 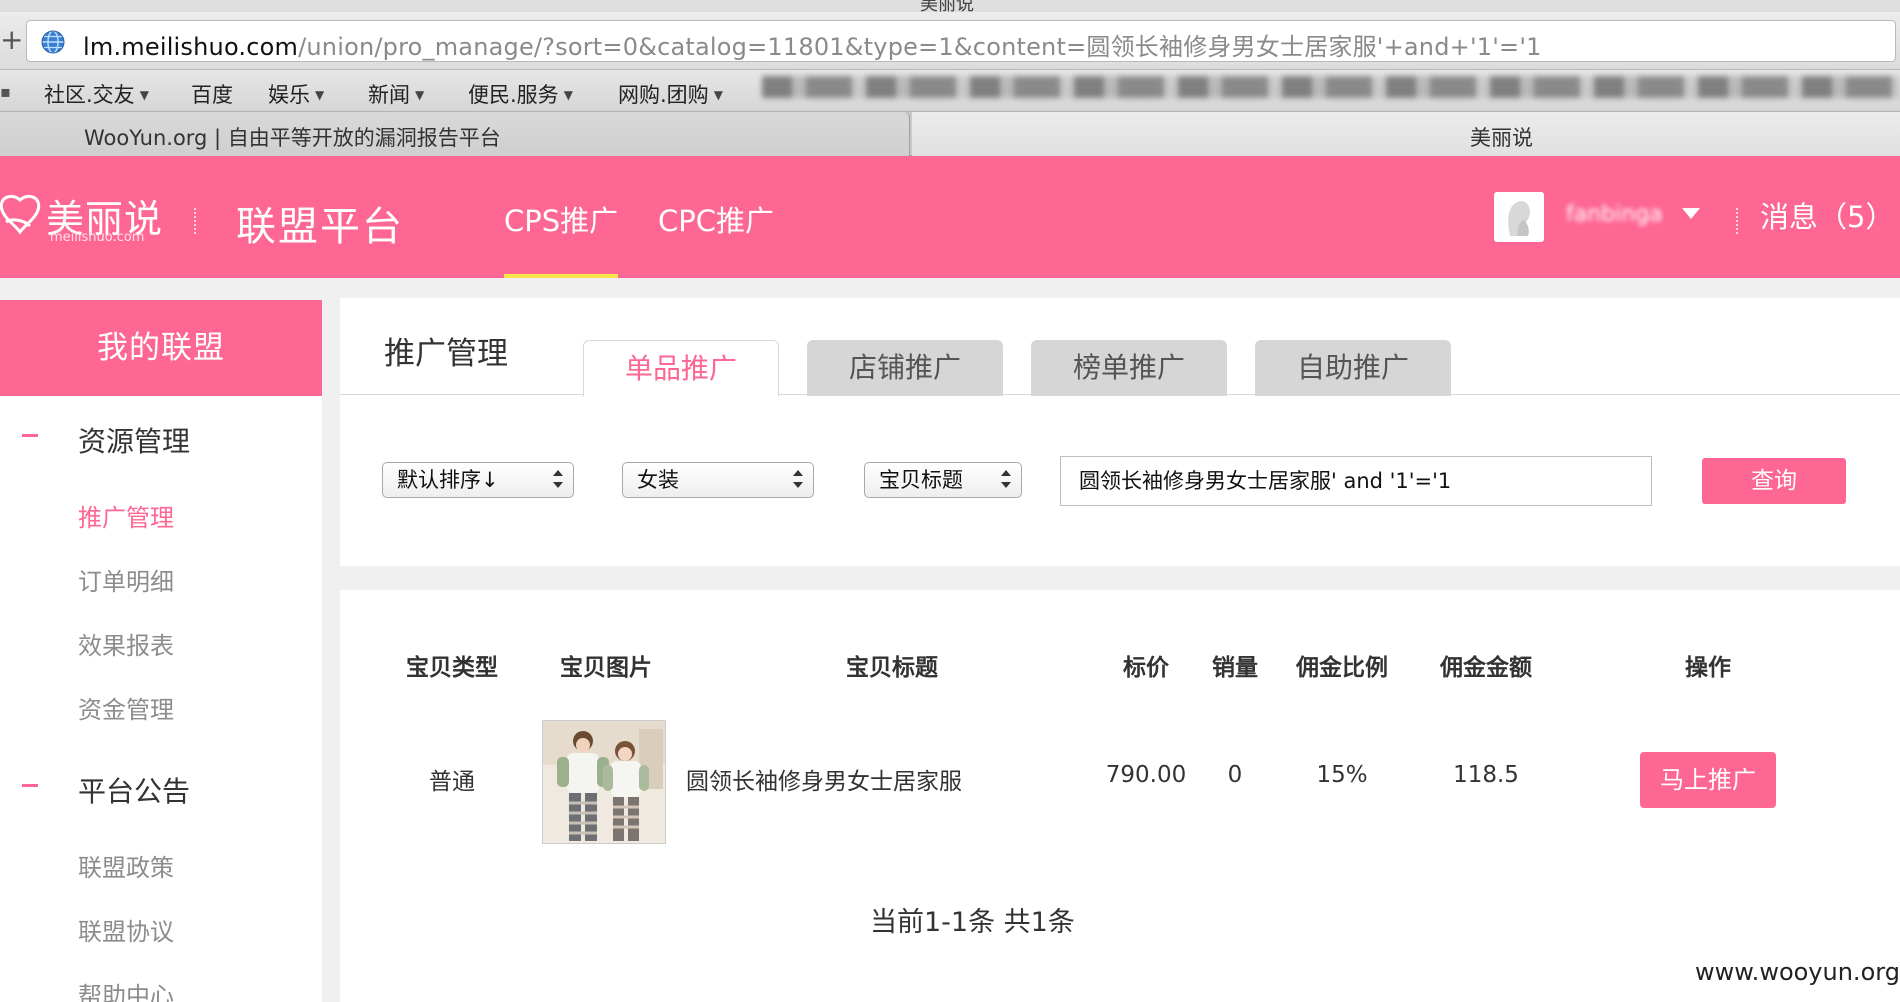 I want to click on sidebar-group-resources: 资源管理, so click(x=134, y=440).